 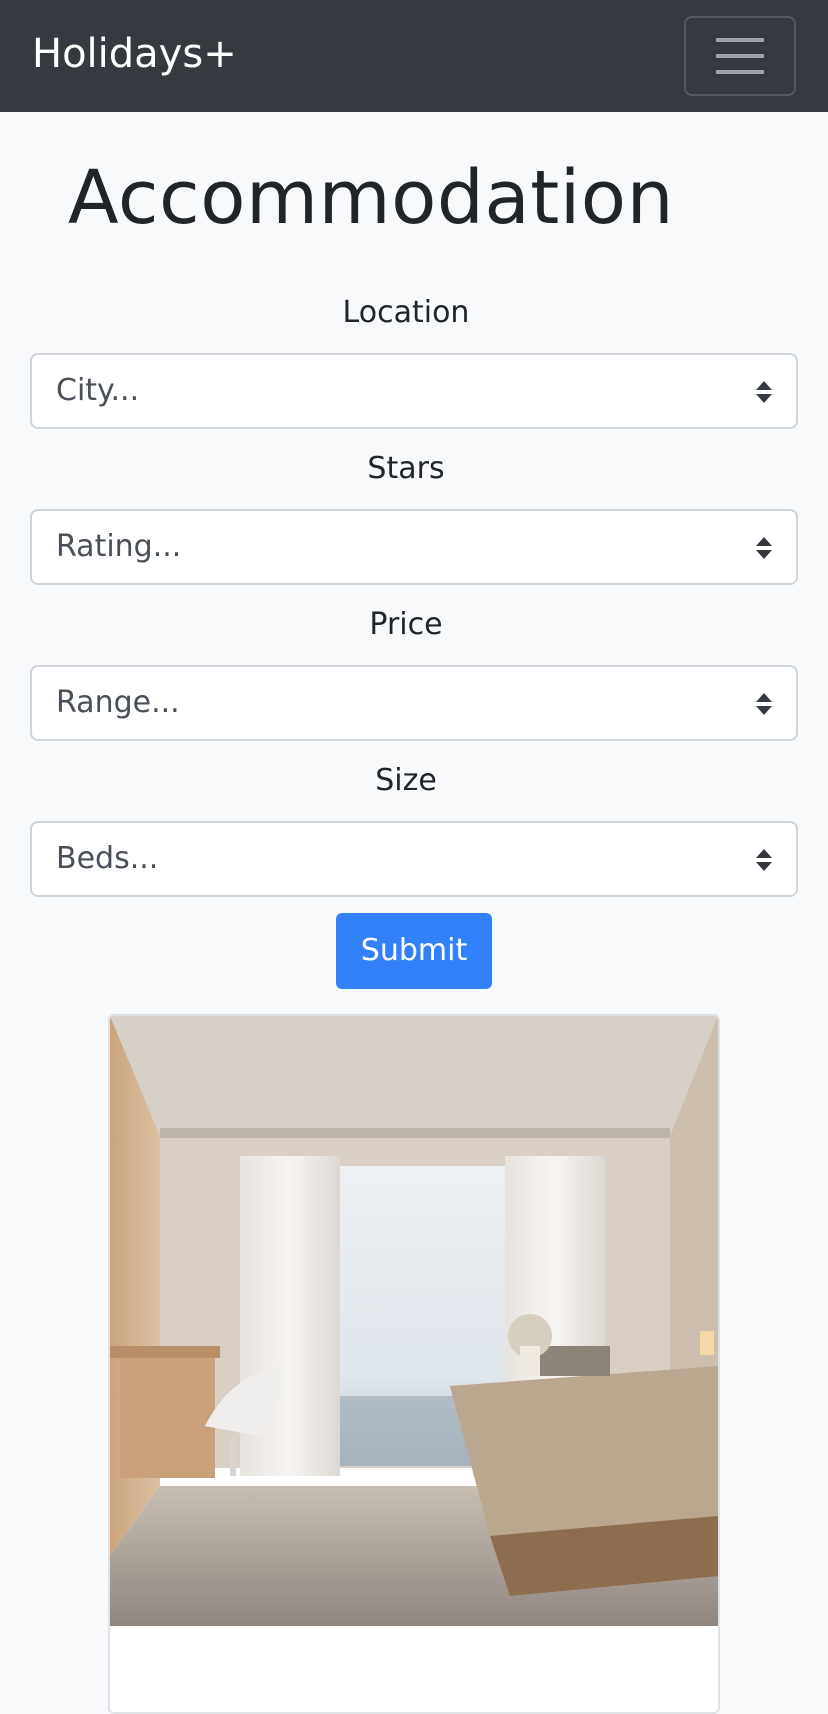 I want to click on size-label: Size, so click(x=406, y=780).